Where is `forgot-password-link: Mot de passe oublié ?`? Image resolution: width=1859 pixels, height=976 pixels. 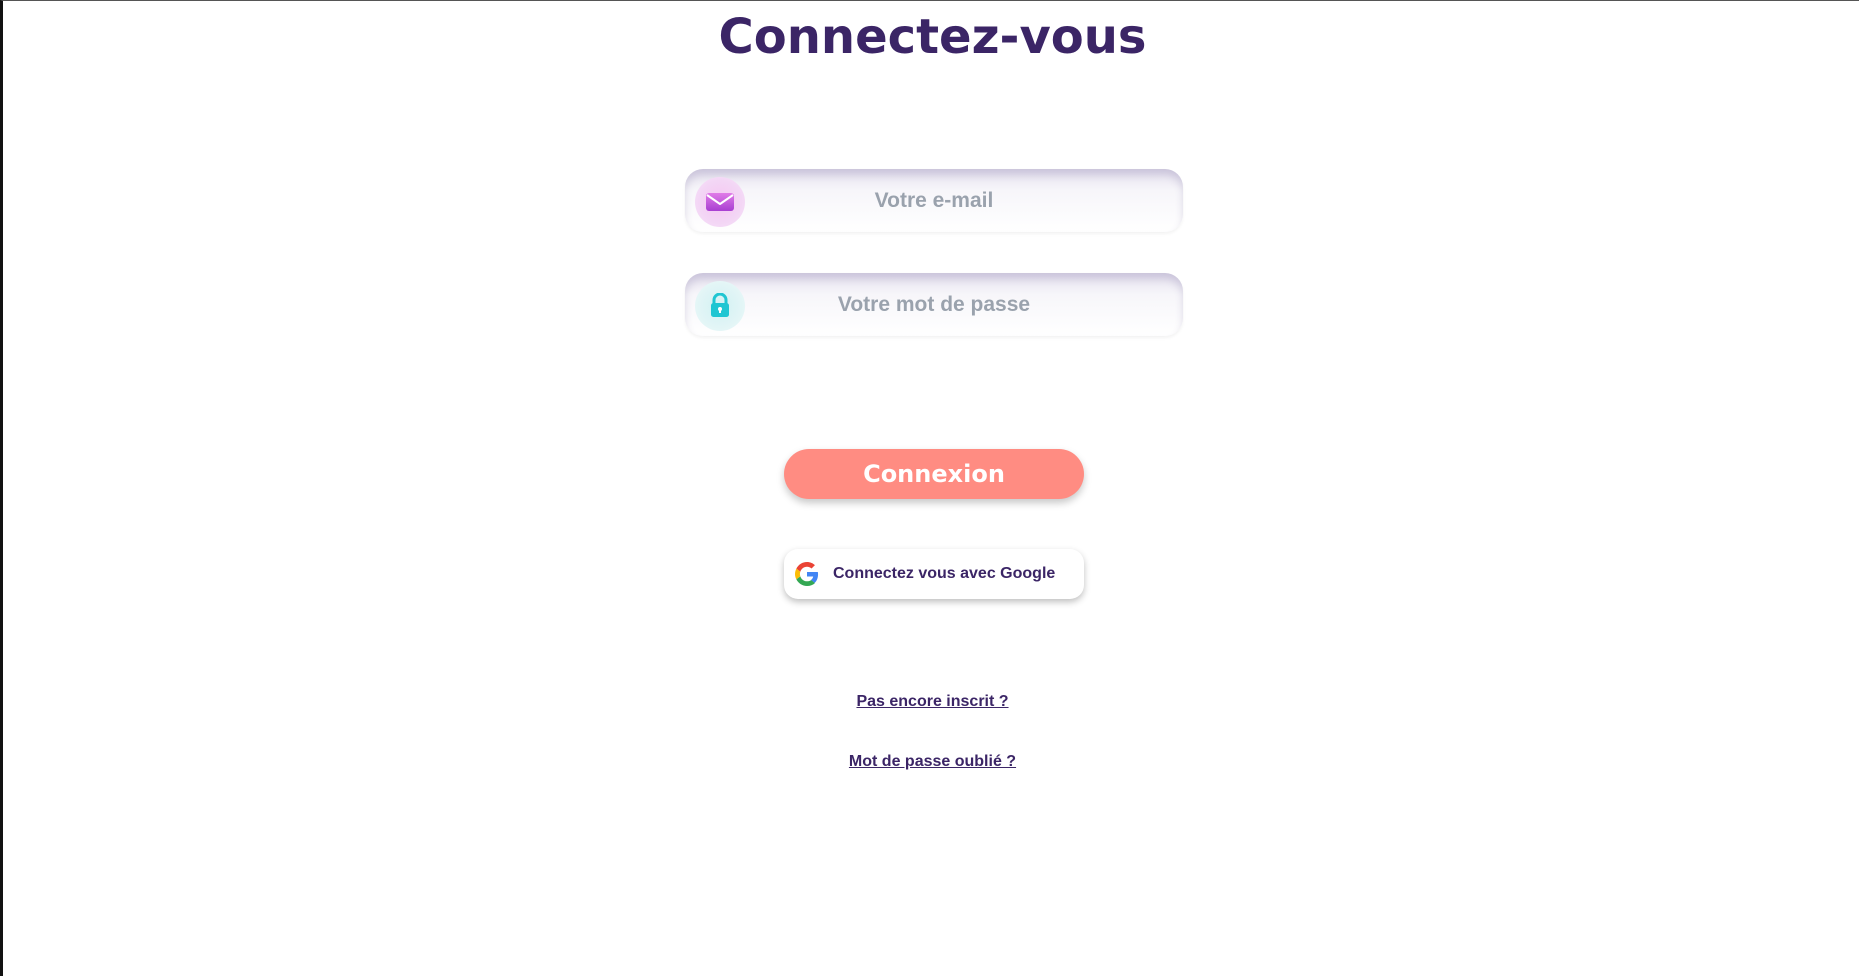 forgot-password-link: Mot de passe oublié ? is located at coordinates (932, 761).